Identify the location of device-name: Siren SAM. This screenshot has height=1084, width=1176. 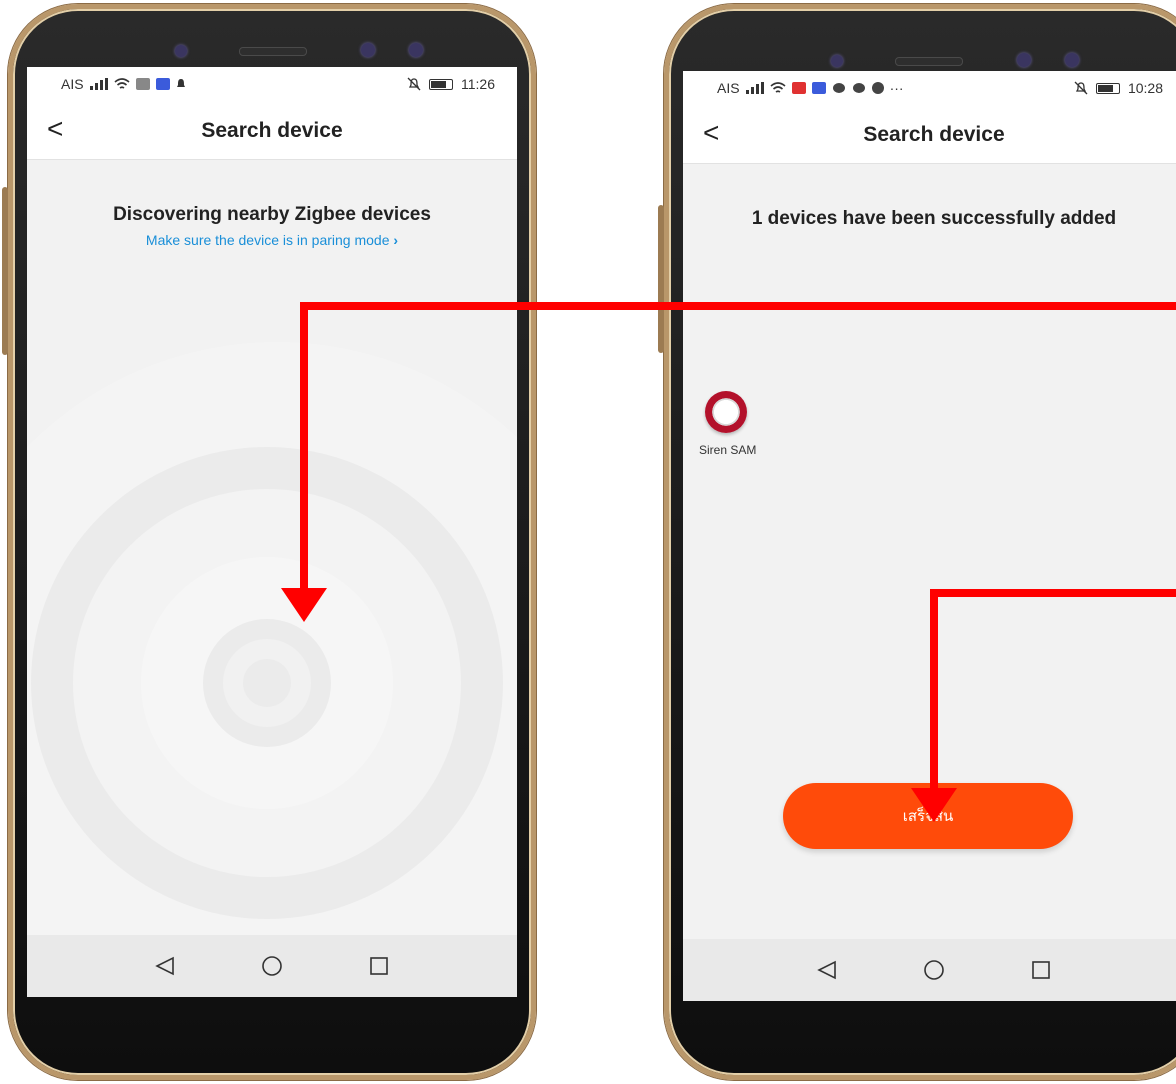
(728, 450).